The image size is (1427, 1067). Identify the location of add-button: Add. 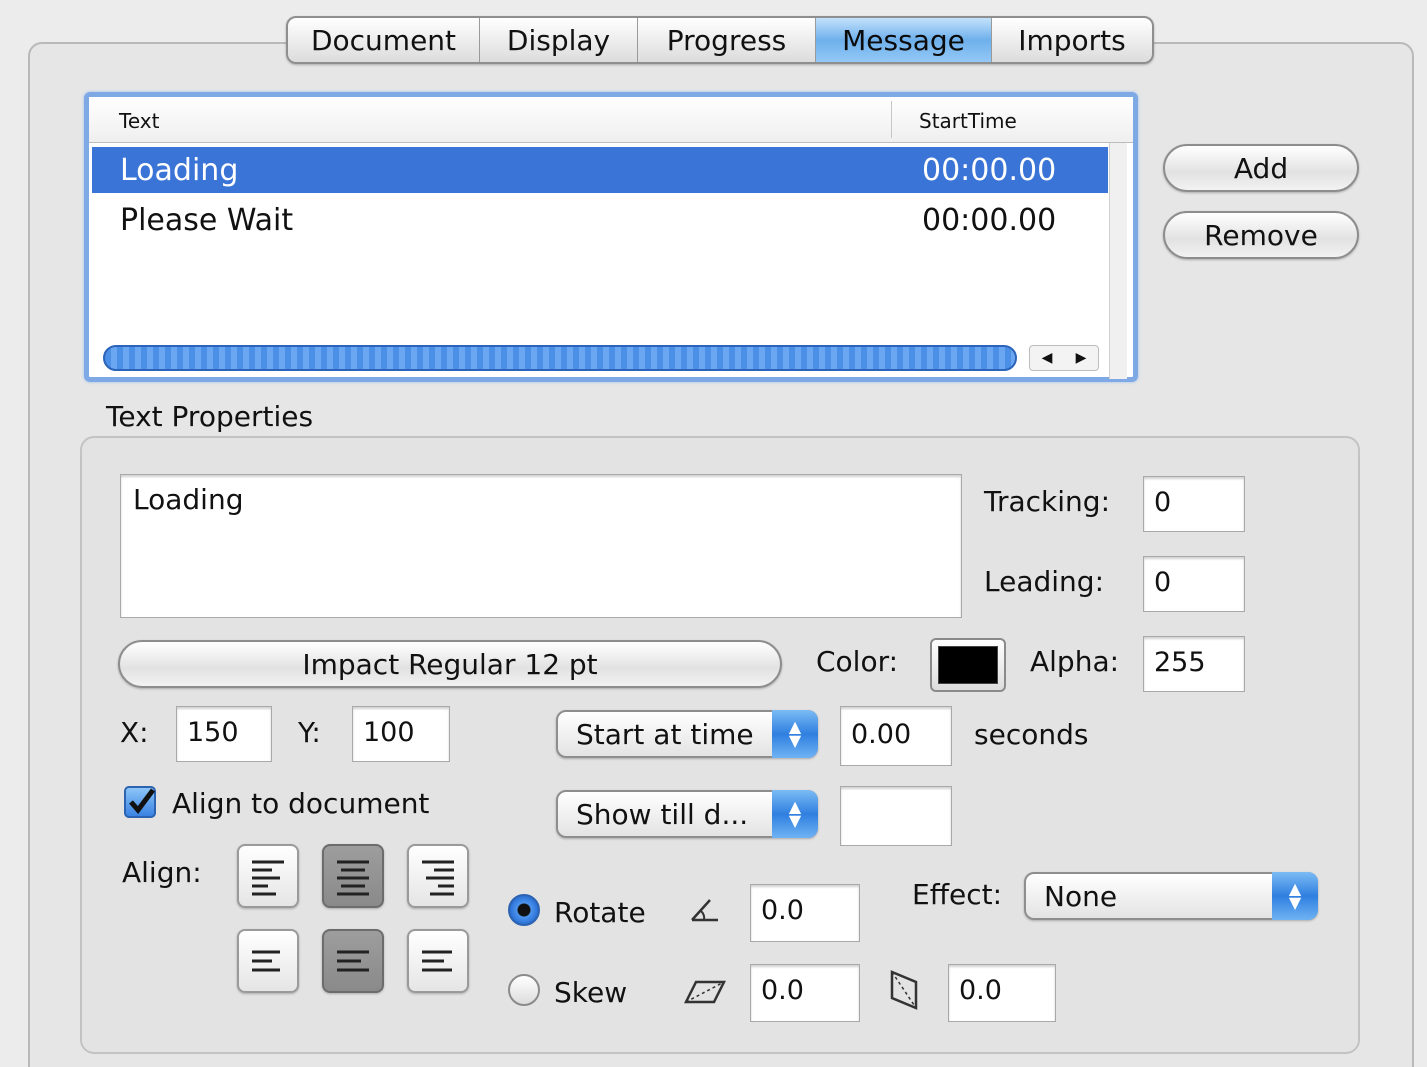
(1261, 168).